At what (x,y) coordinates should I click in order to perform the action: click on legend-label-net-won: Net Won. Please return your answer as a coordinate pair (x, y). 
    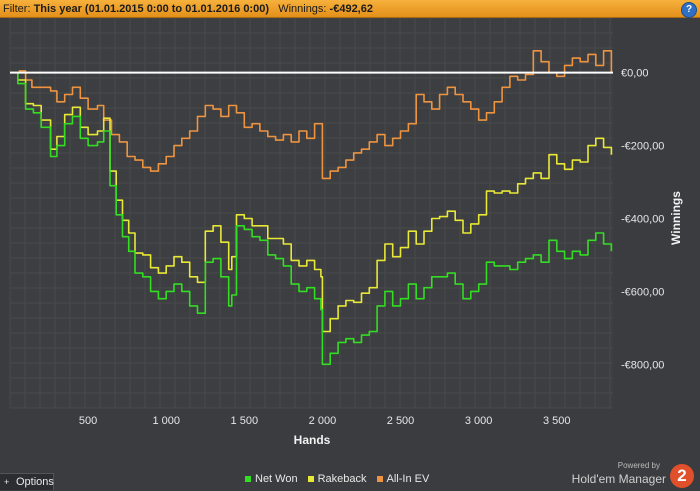
    Looking at the image, I should click on (276, 479).